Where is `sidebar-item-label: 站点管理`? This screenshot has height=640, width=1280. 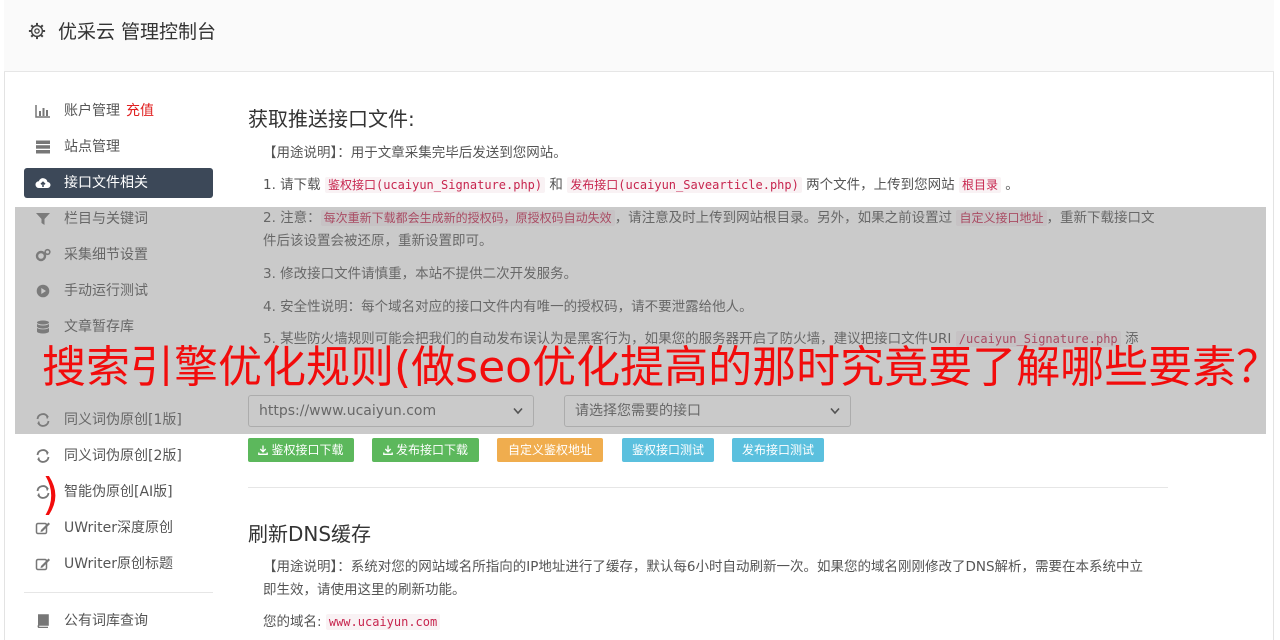 sidebar-item-label: 站点管理 is located at coordinates (92, 147).